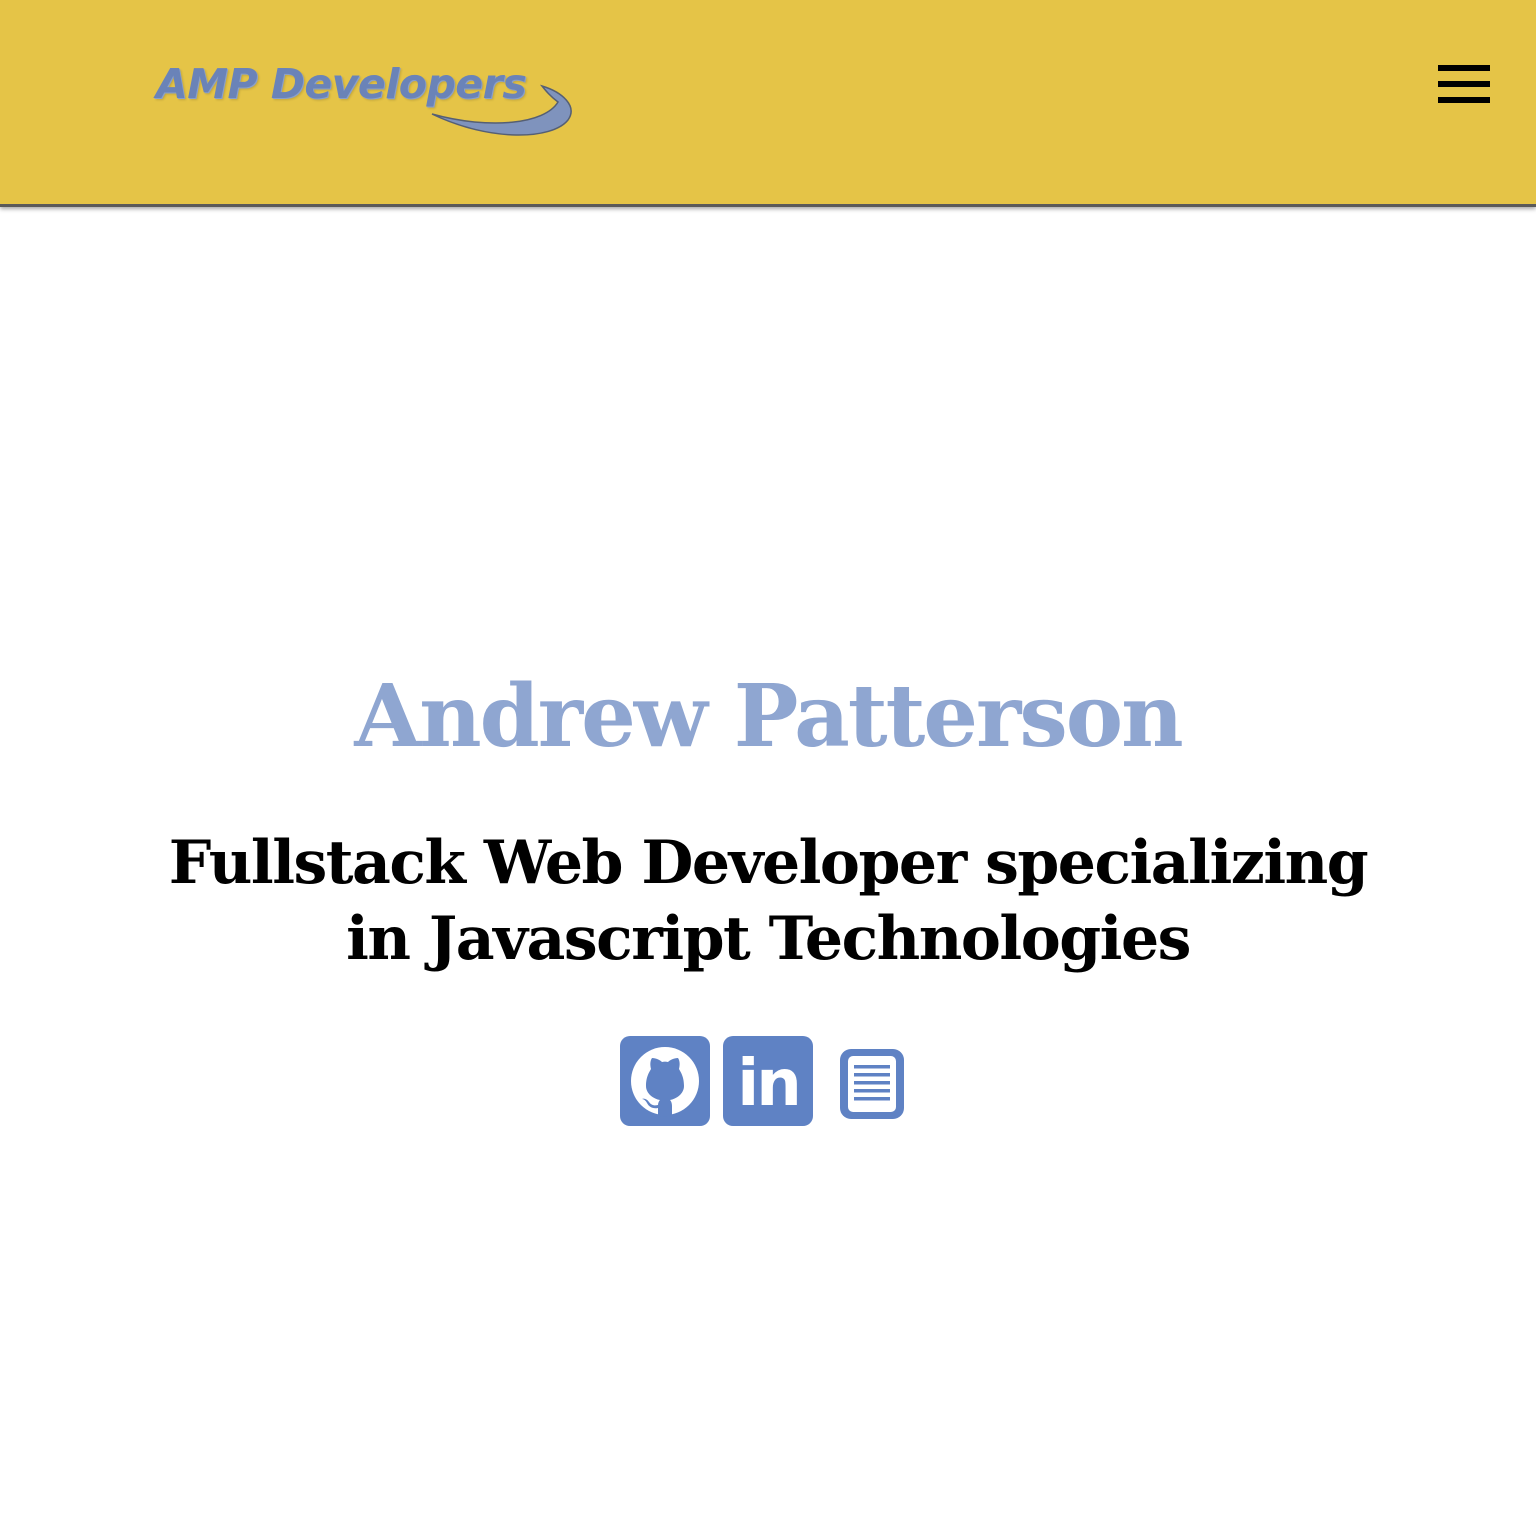 The height and width of the screenshot is (1536, 1536). Describe the element at coordinates (768, 716) in the screenshot. I see `profile-name: Andrew Patterson` at that location.